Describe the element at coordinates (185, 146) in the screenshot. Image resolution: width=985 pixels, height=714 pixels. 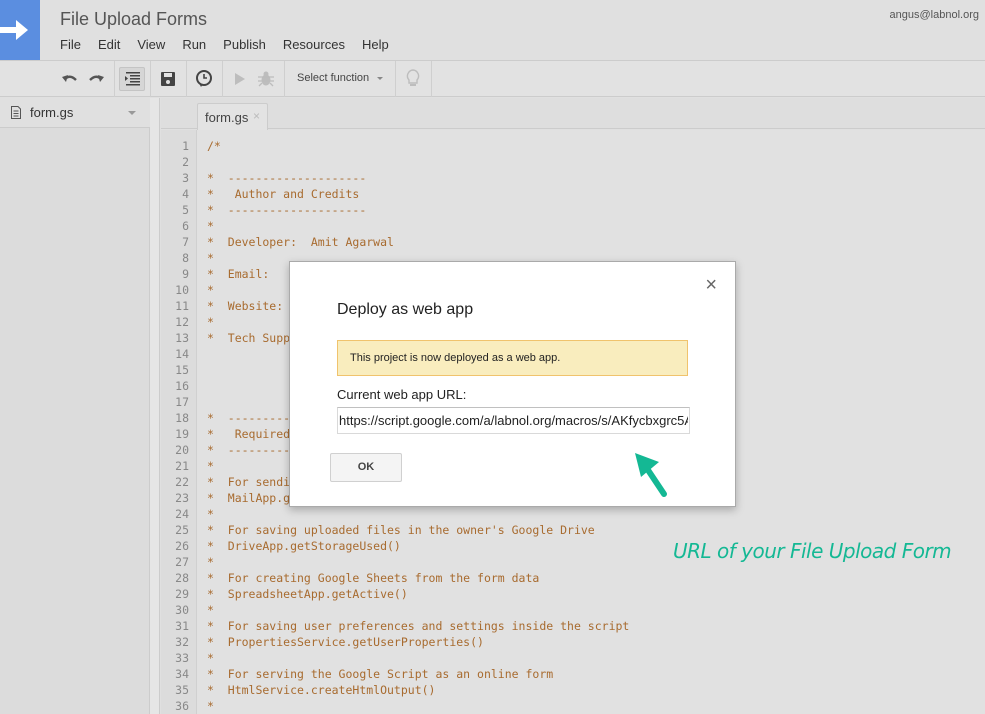
I see `line-number: 1` at that location.